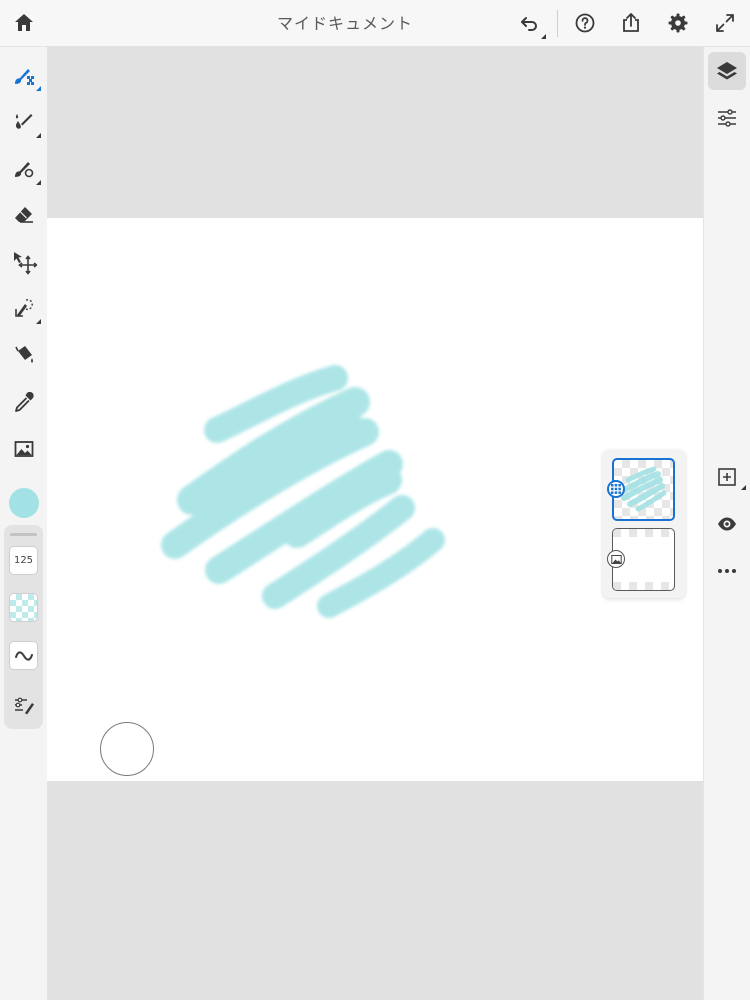 This screenshot has height=1000, width=750. I want to click on color-swatch, so click(24, 503).